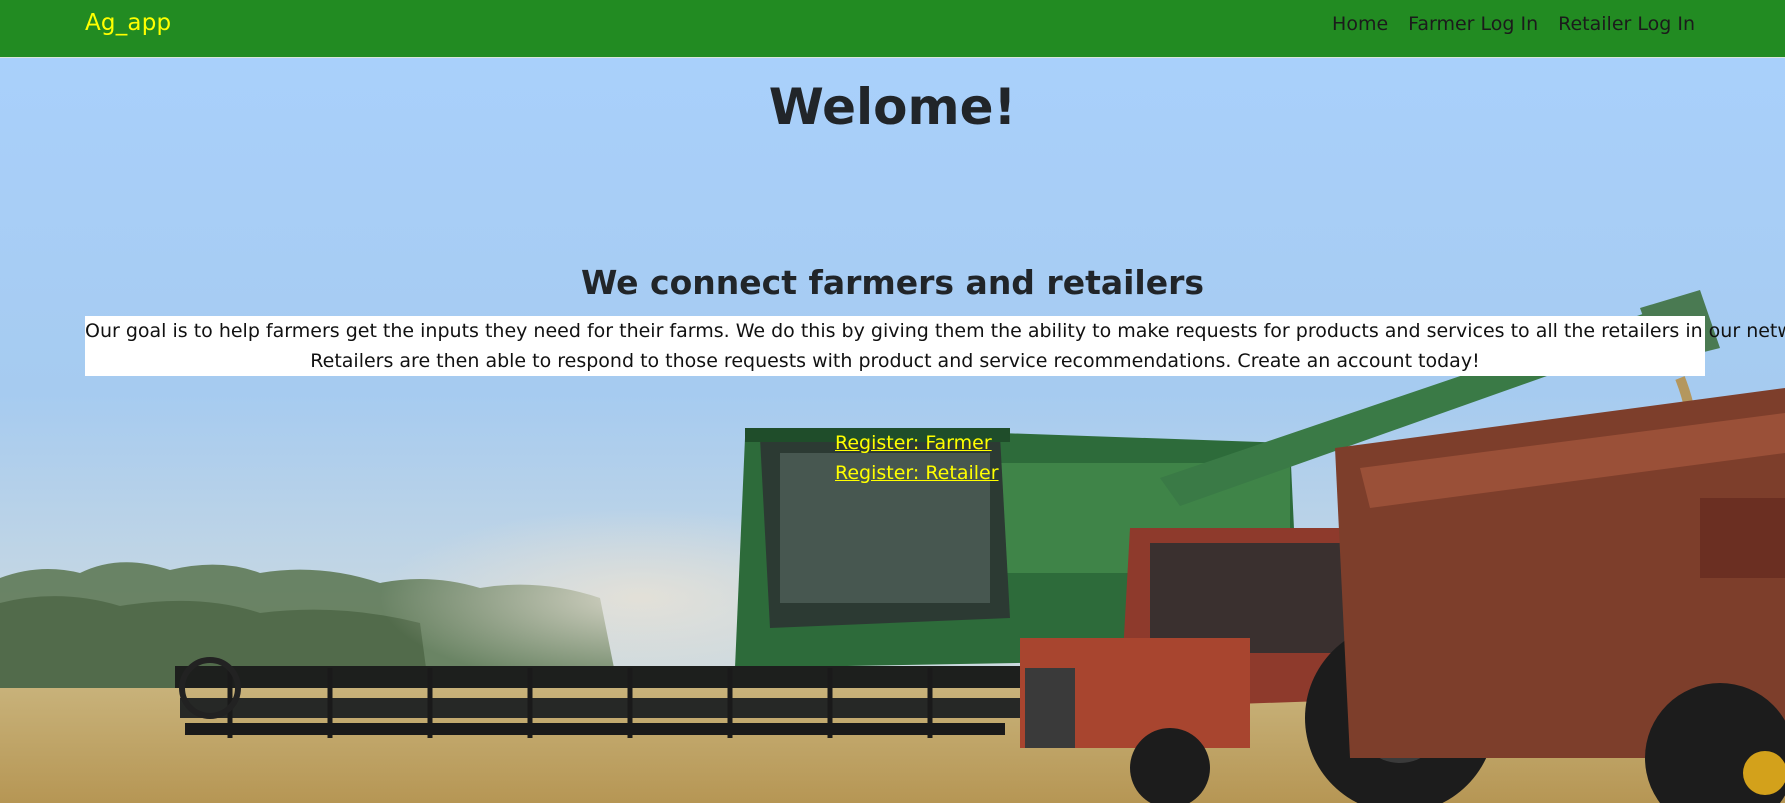 The width and height of the screenshot is (1785, 803). Describe the element at coordinates (1360, 24) in the screenshot. I see `nav-home-link: Home` at that location.